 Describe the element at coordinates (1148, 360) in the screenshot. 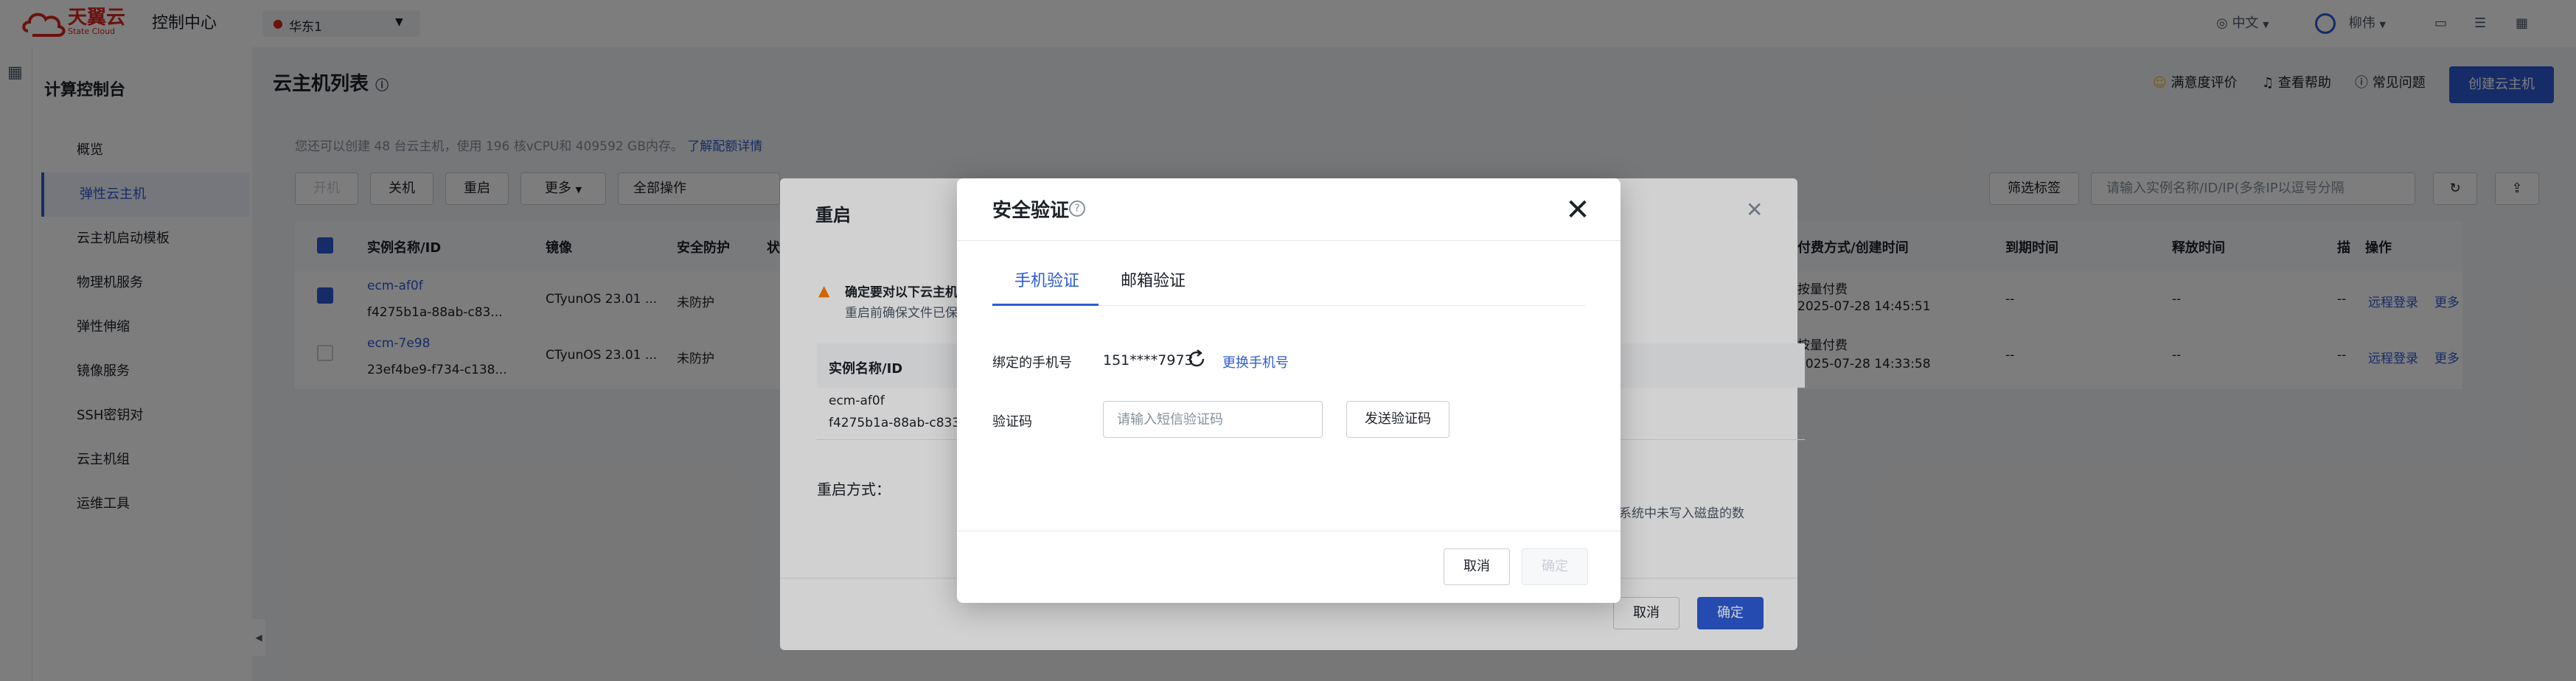

I see `phone-value: 151****7973` at that location.